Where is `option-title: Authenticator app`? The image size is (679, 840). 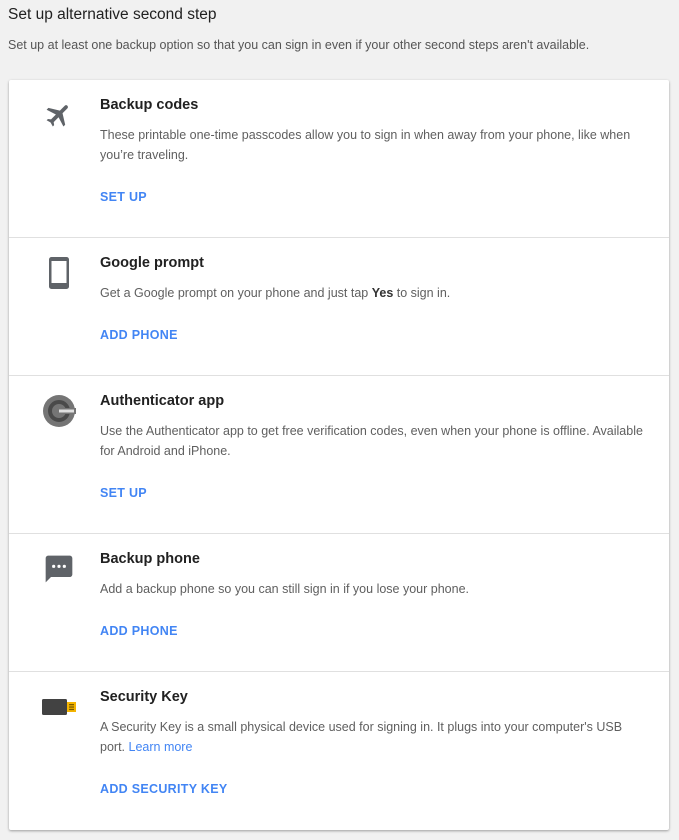
option-title: Authenticator app is located at coordinates (162, 401).